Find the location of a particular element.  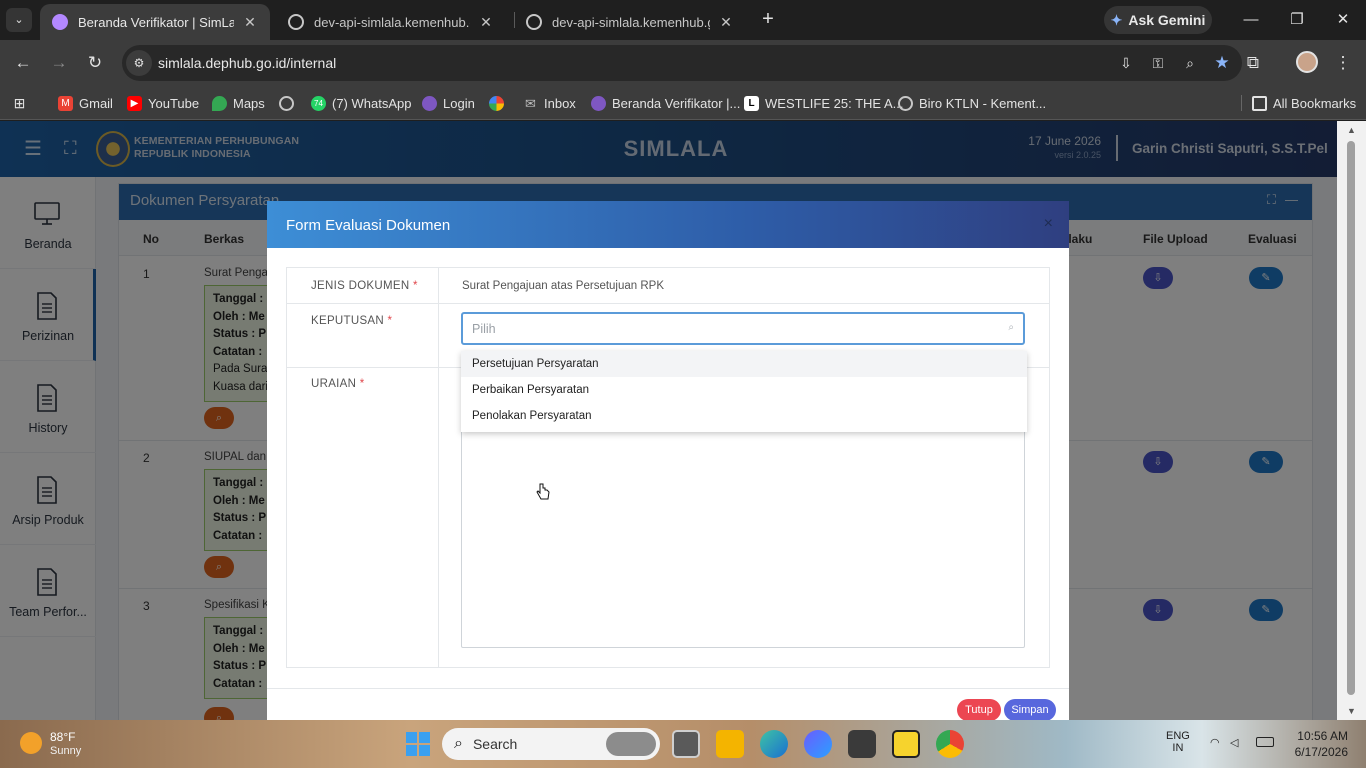

letter-l-icon: L is located at coordinates (751, 103).